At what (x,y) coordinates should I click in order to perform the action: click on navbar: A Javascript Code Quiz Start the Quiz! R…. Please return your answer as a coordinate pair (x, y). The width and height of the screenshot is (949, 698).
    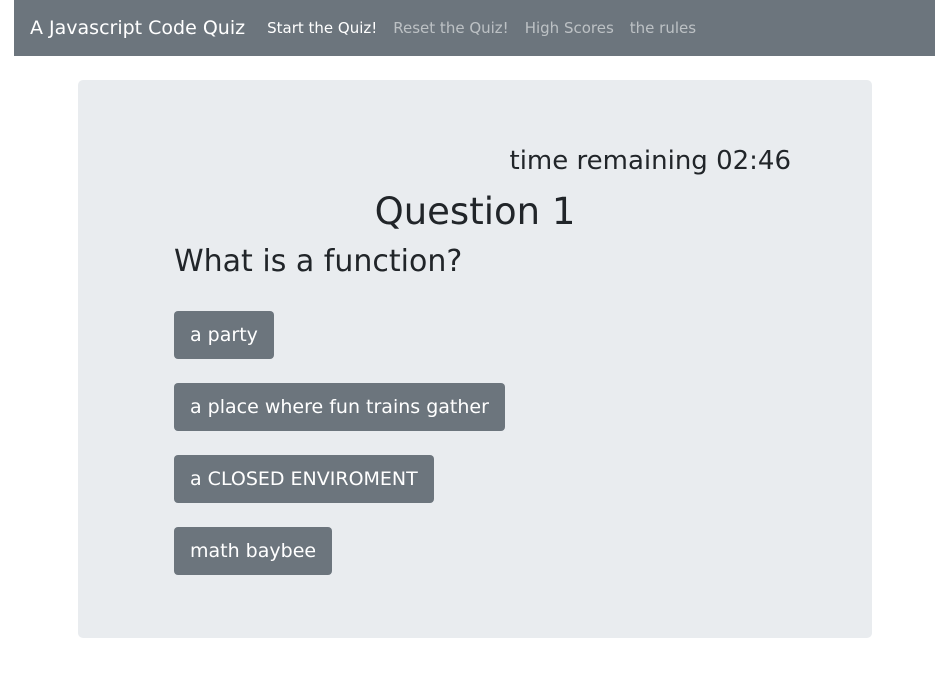
    Looking at the image, I should click on (474, 28).